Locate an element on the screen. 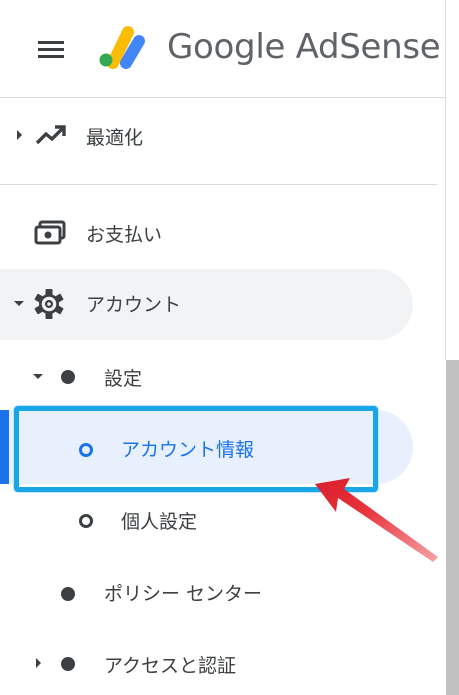  sidebar-item-policy-center: ポリシー センター is located at coordinates (206, 591).